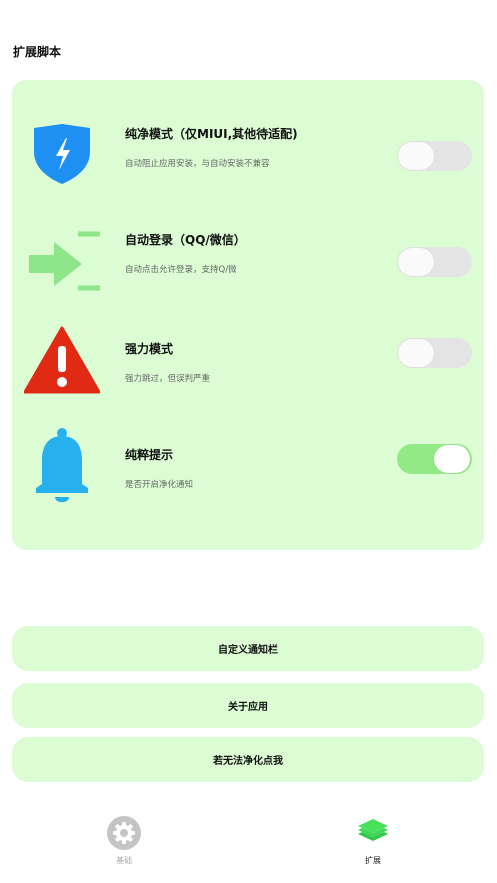 The height and width of the screenshot is (883, 497). What do you see at coordinates (248, 255) in the screenshot?
I see `setting-row-auto-login: 自动登录（QQ/微信） 自动点击允许登录，支持Q/微` at bounding box center [248, 255].